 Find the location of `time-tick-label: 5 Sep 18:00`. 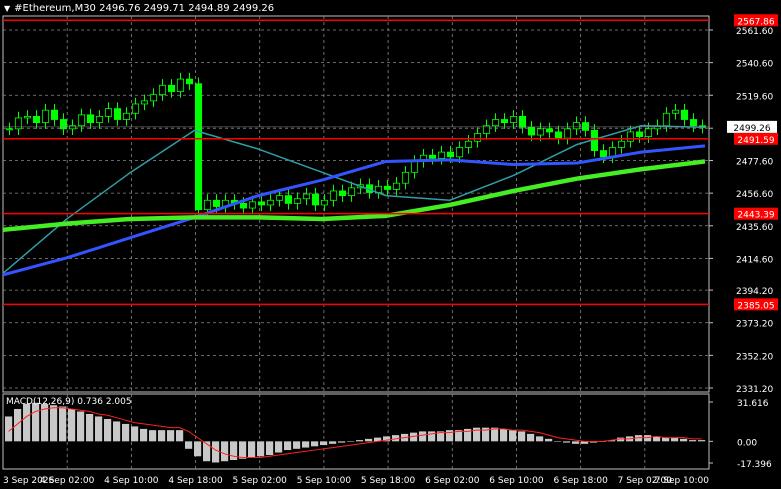

time-tick-label: 5 Sep 18:00 is located at coordinates (388, 481).